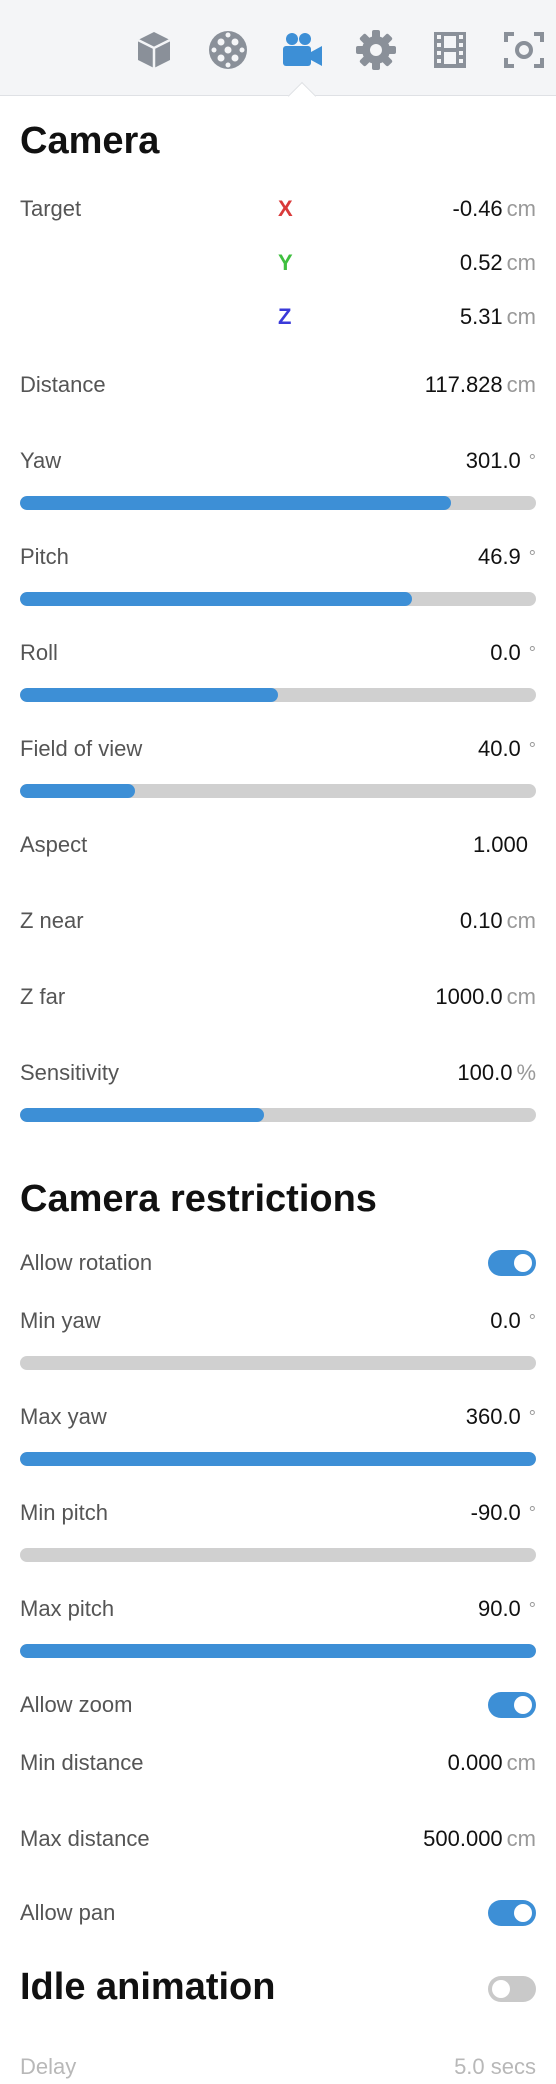 The width and height of the screenshot is (556, 2084). I want to click on znear-value: 0.10 cm, so click(498, 921).